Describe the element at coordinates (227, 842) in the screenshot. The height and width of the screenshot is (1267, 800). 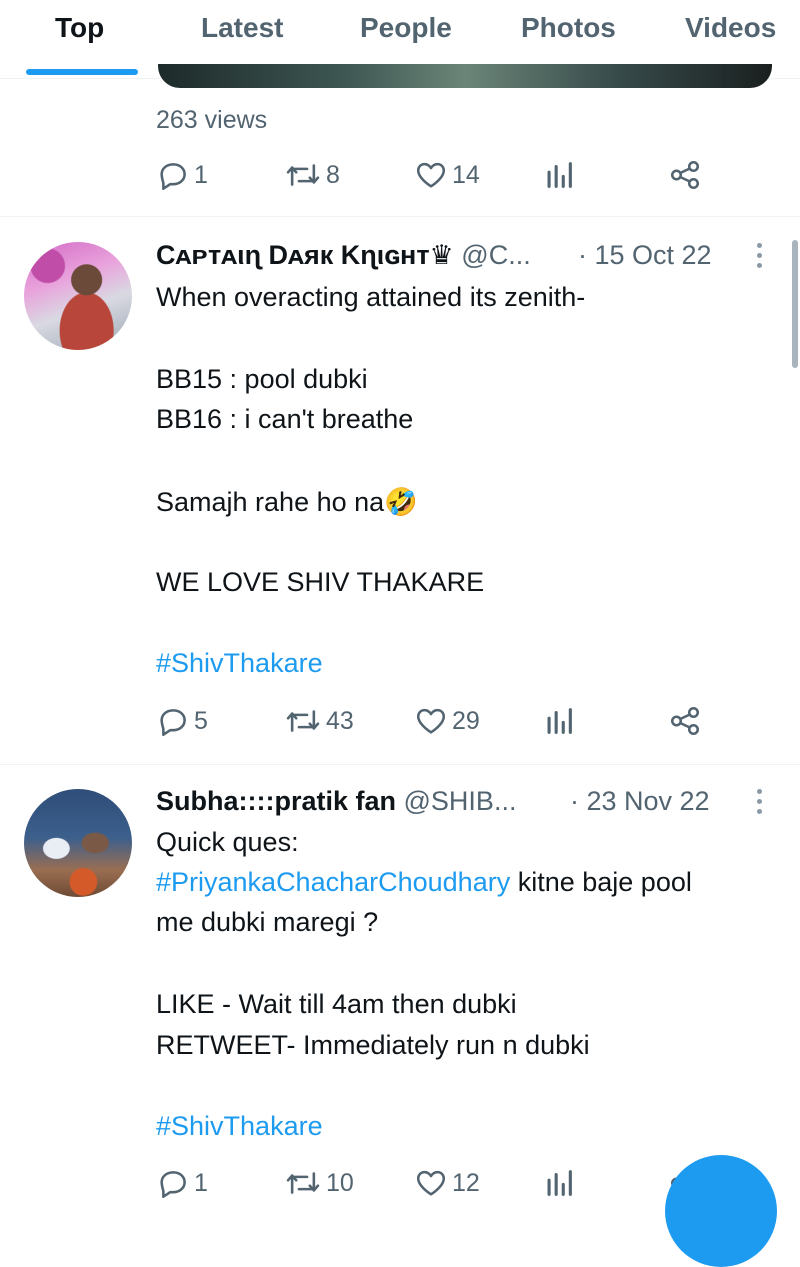
I see `tweet-text-line: Quick ques:` at that location.